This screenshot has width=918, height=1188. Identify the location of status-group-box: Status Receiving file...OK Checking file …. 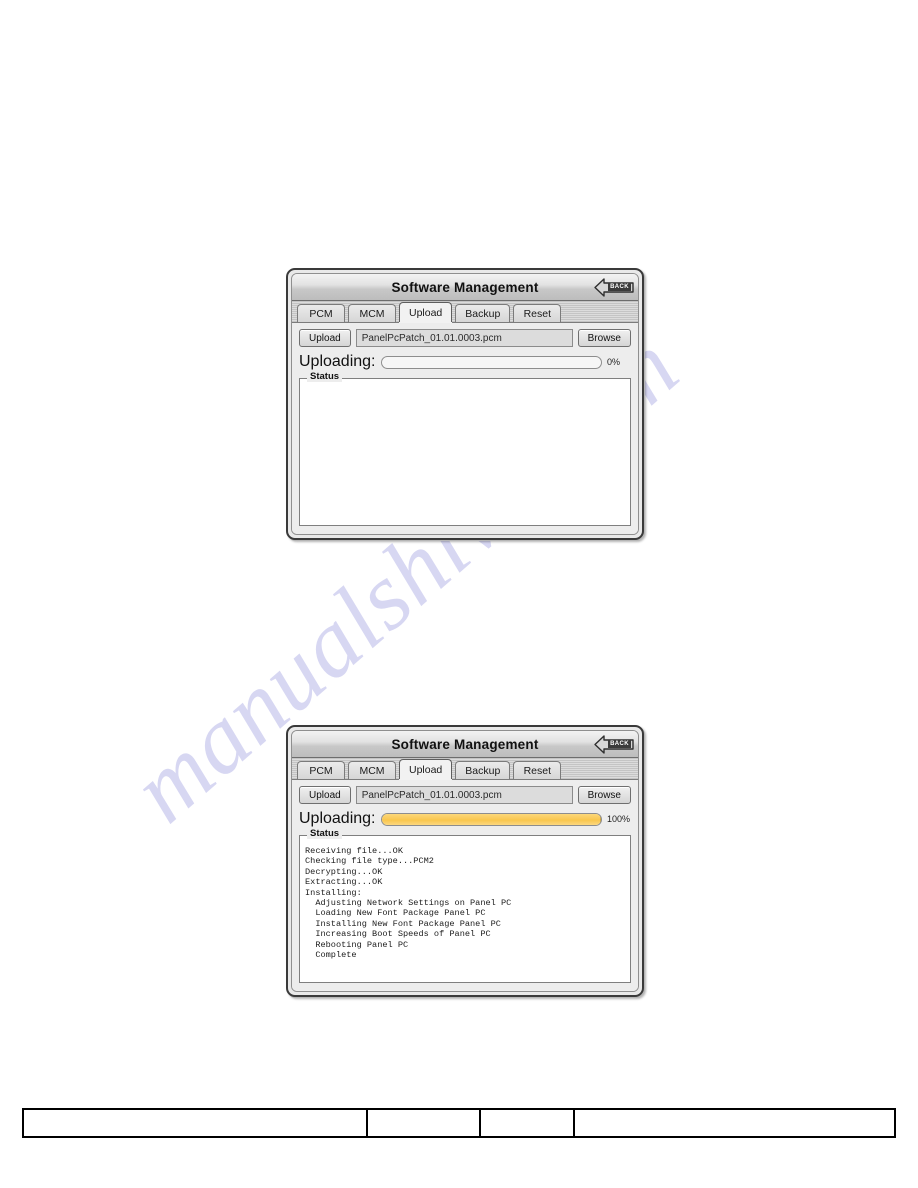
(465, 906).